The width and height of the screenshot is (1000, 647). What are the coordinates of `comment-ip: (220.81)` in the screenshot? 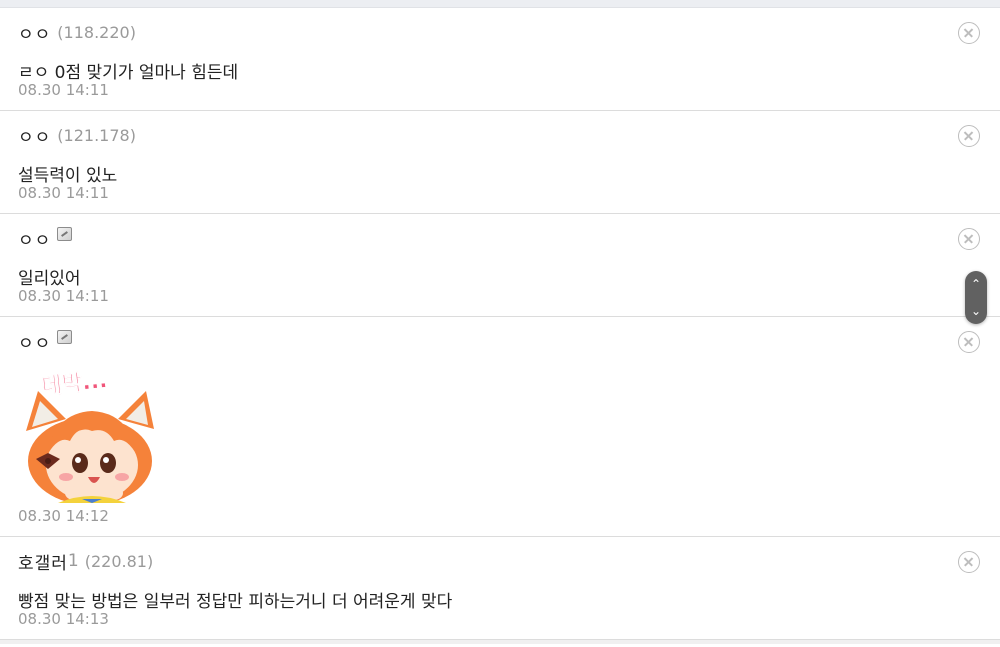 It's located at (119, 561).